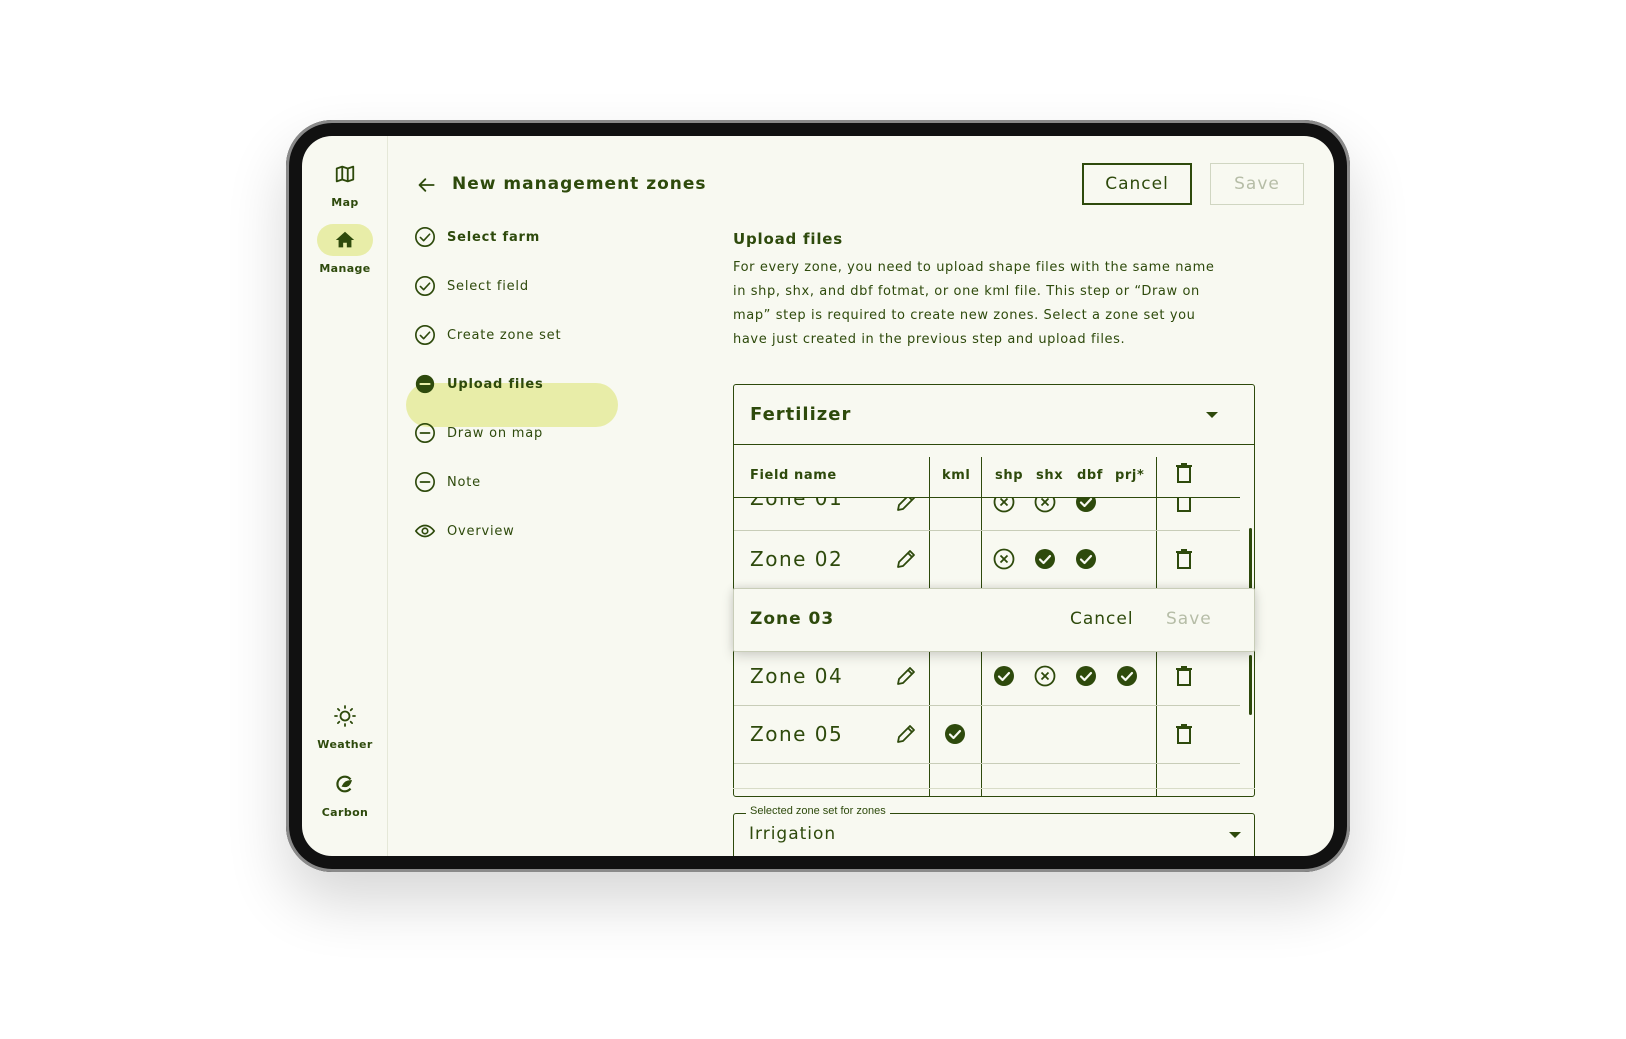 The image size is (1626, 1039). Describe the element at coordinates (987, 676) in the screenshot. I see `table-row: Zone 04` at that location.